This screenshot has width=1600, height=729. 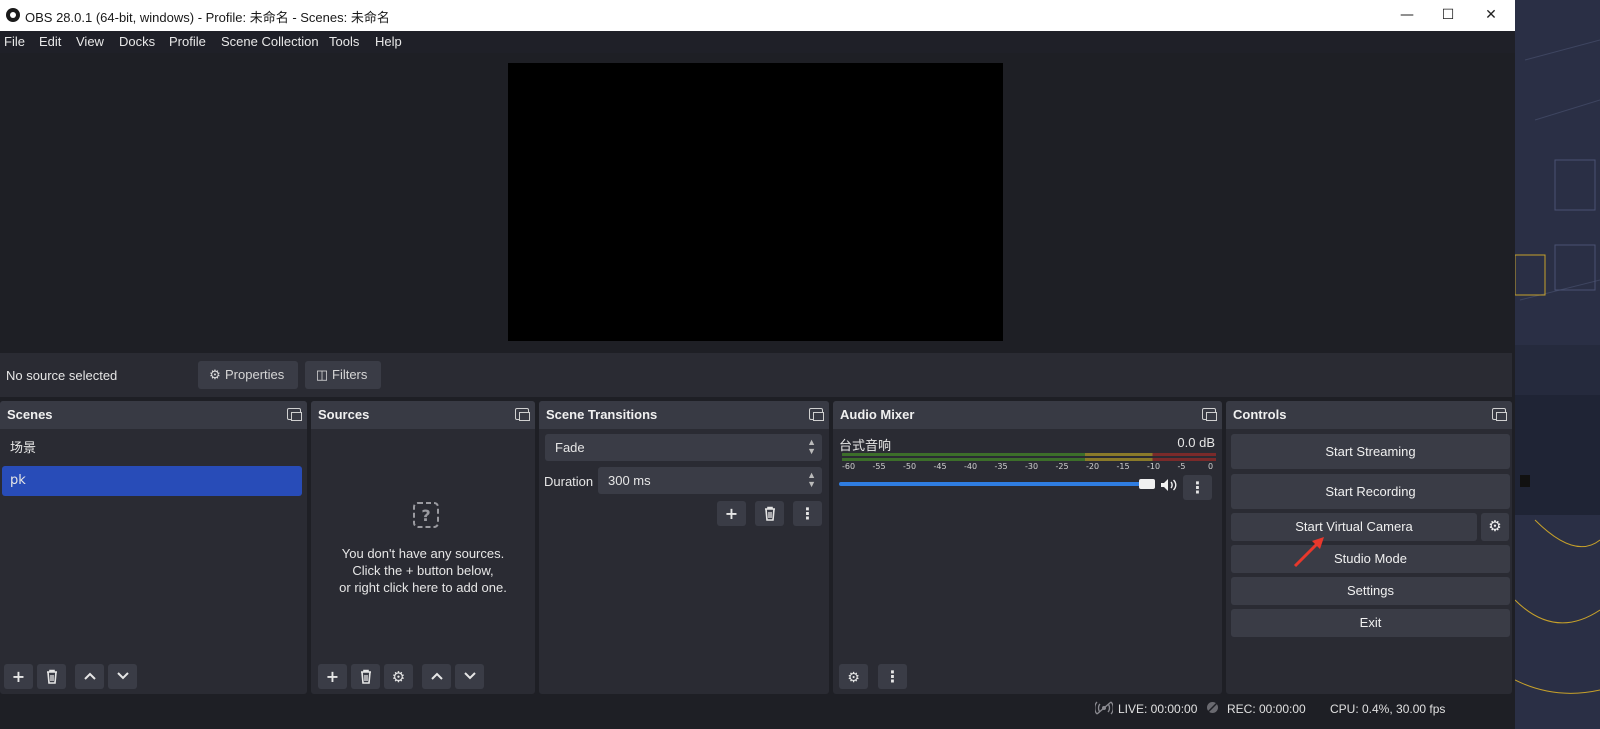 What do you see at coordinates (423, 570) in the screenshot?
I see `sources-empty-line: Click the + button below,` at bounding box center [423, 570].